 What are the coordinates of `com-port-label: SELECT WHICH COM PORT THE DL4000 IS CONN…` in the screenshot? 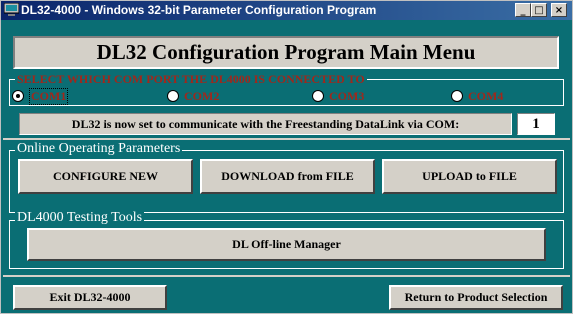 It's located at (191, 79).